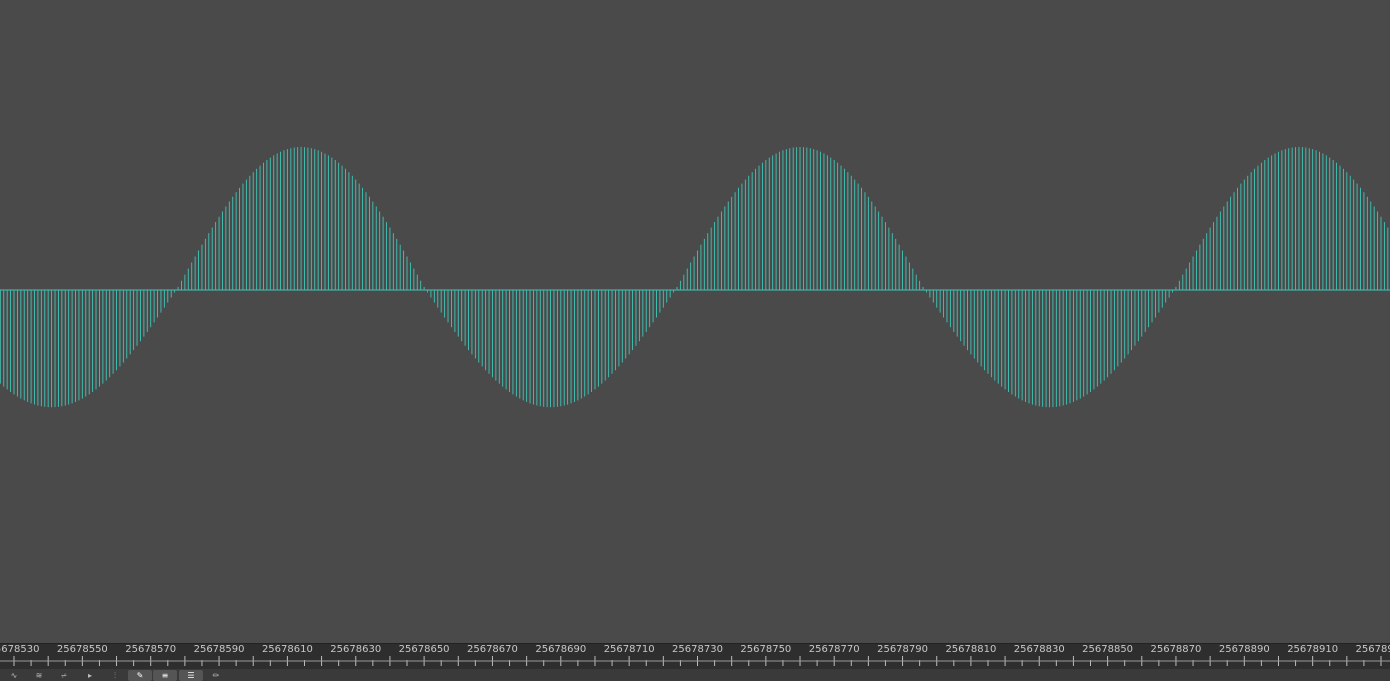  Describe the element at coordinates (287, 649) in the screenshot. I see `ruler-tick-label: 25678610` at that location.